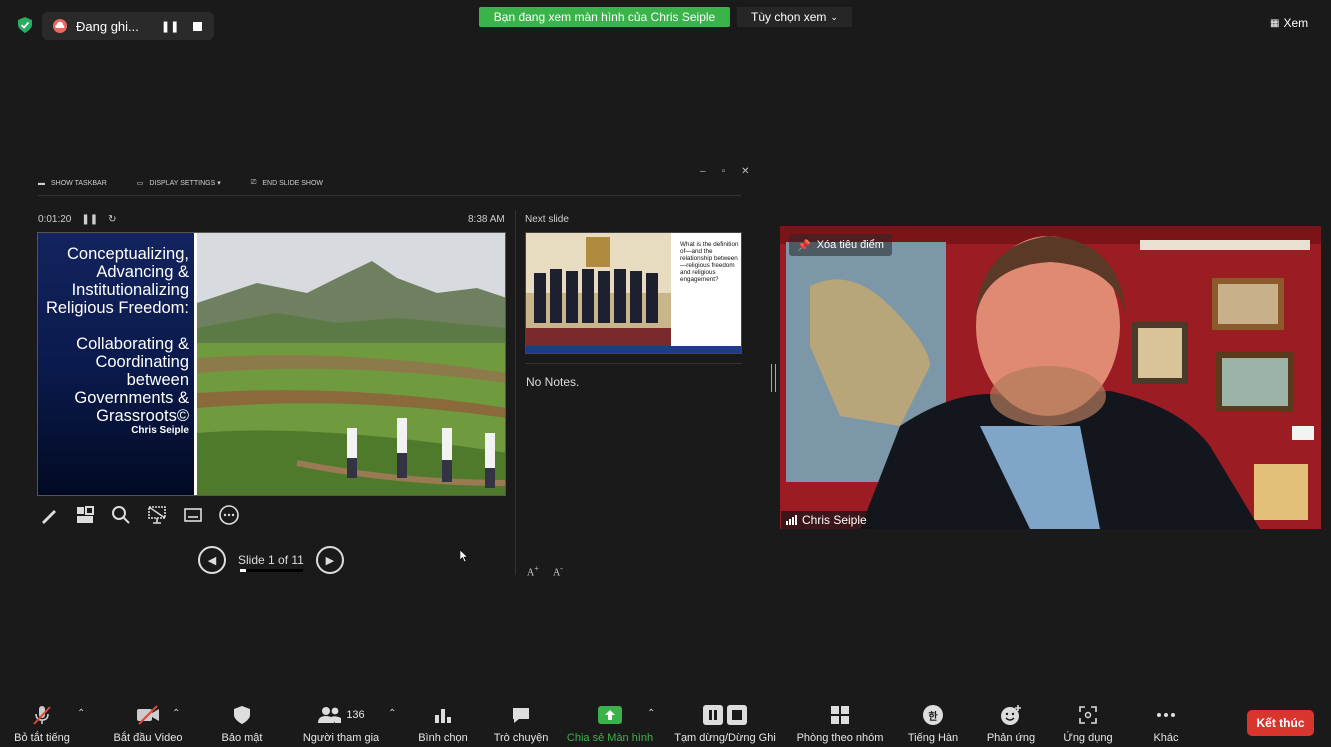 The width and height of the screenshot is (1331, 747). Describe the element at coordinates (89, 219) in the screenshot. I see `pause-timer-icon: ❚❚` at that location.